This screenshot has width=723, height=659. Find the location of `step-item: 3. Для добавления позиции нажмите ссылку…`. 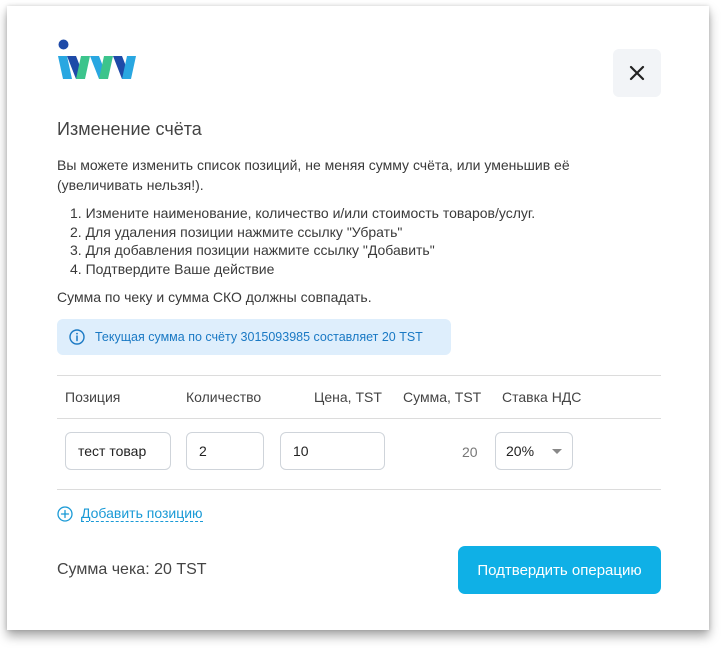

step-item: 3. Для добавления позиции нажмите ссылку… is located at coordinates (252, 250).